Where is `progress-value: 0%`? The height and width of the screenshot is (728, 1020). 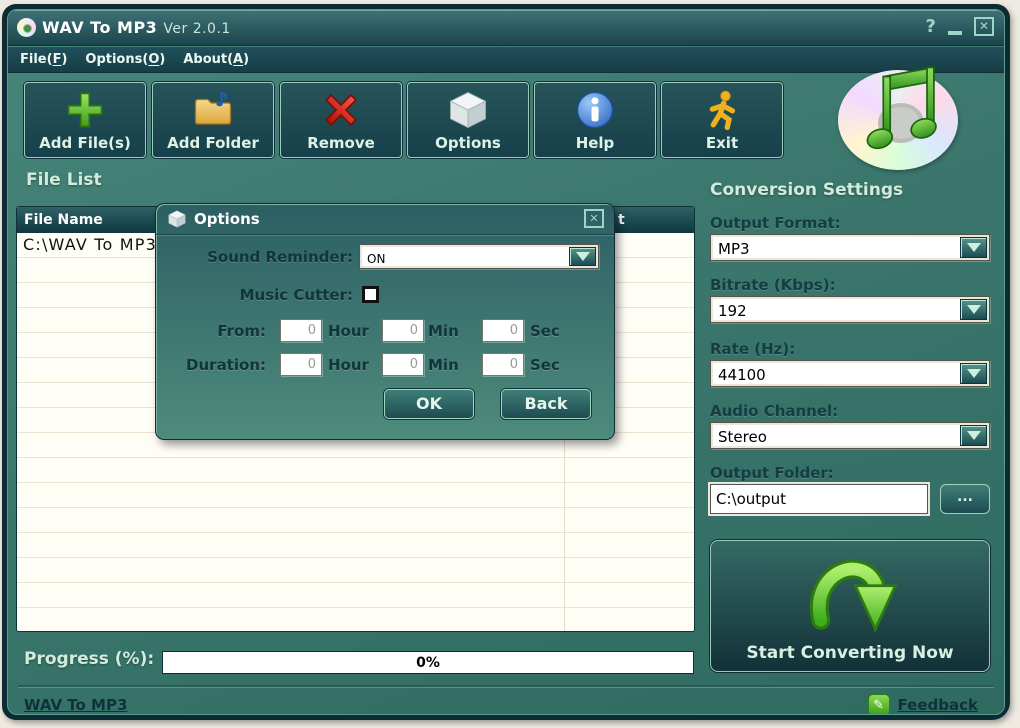 progress-value: 0% is located at coordinates (428, 663).